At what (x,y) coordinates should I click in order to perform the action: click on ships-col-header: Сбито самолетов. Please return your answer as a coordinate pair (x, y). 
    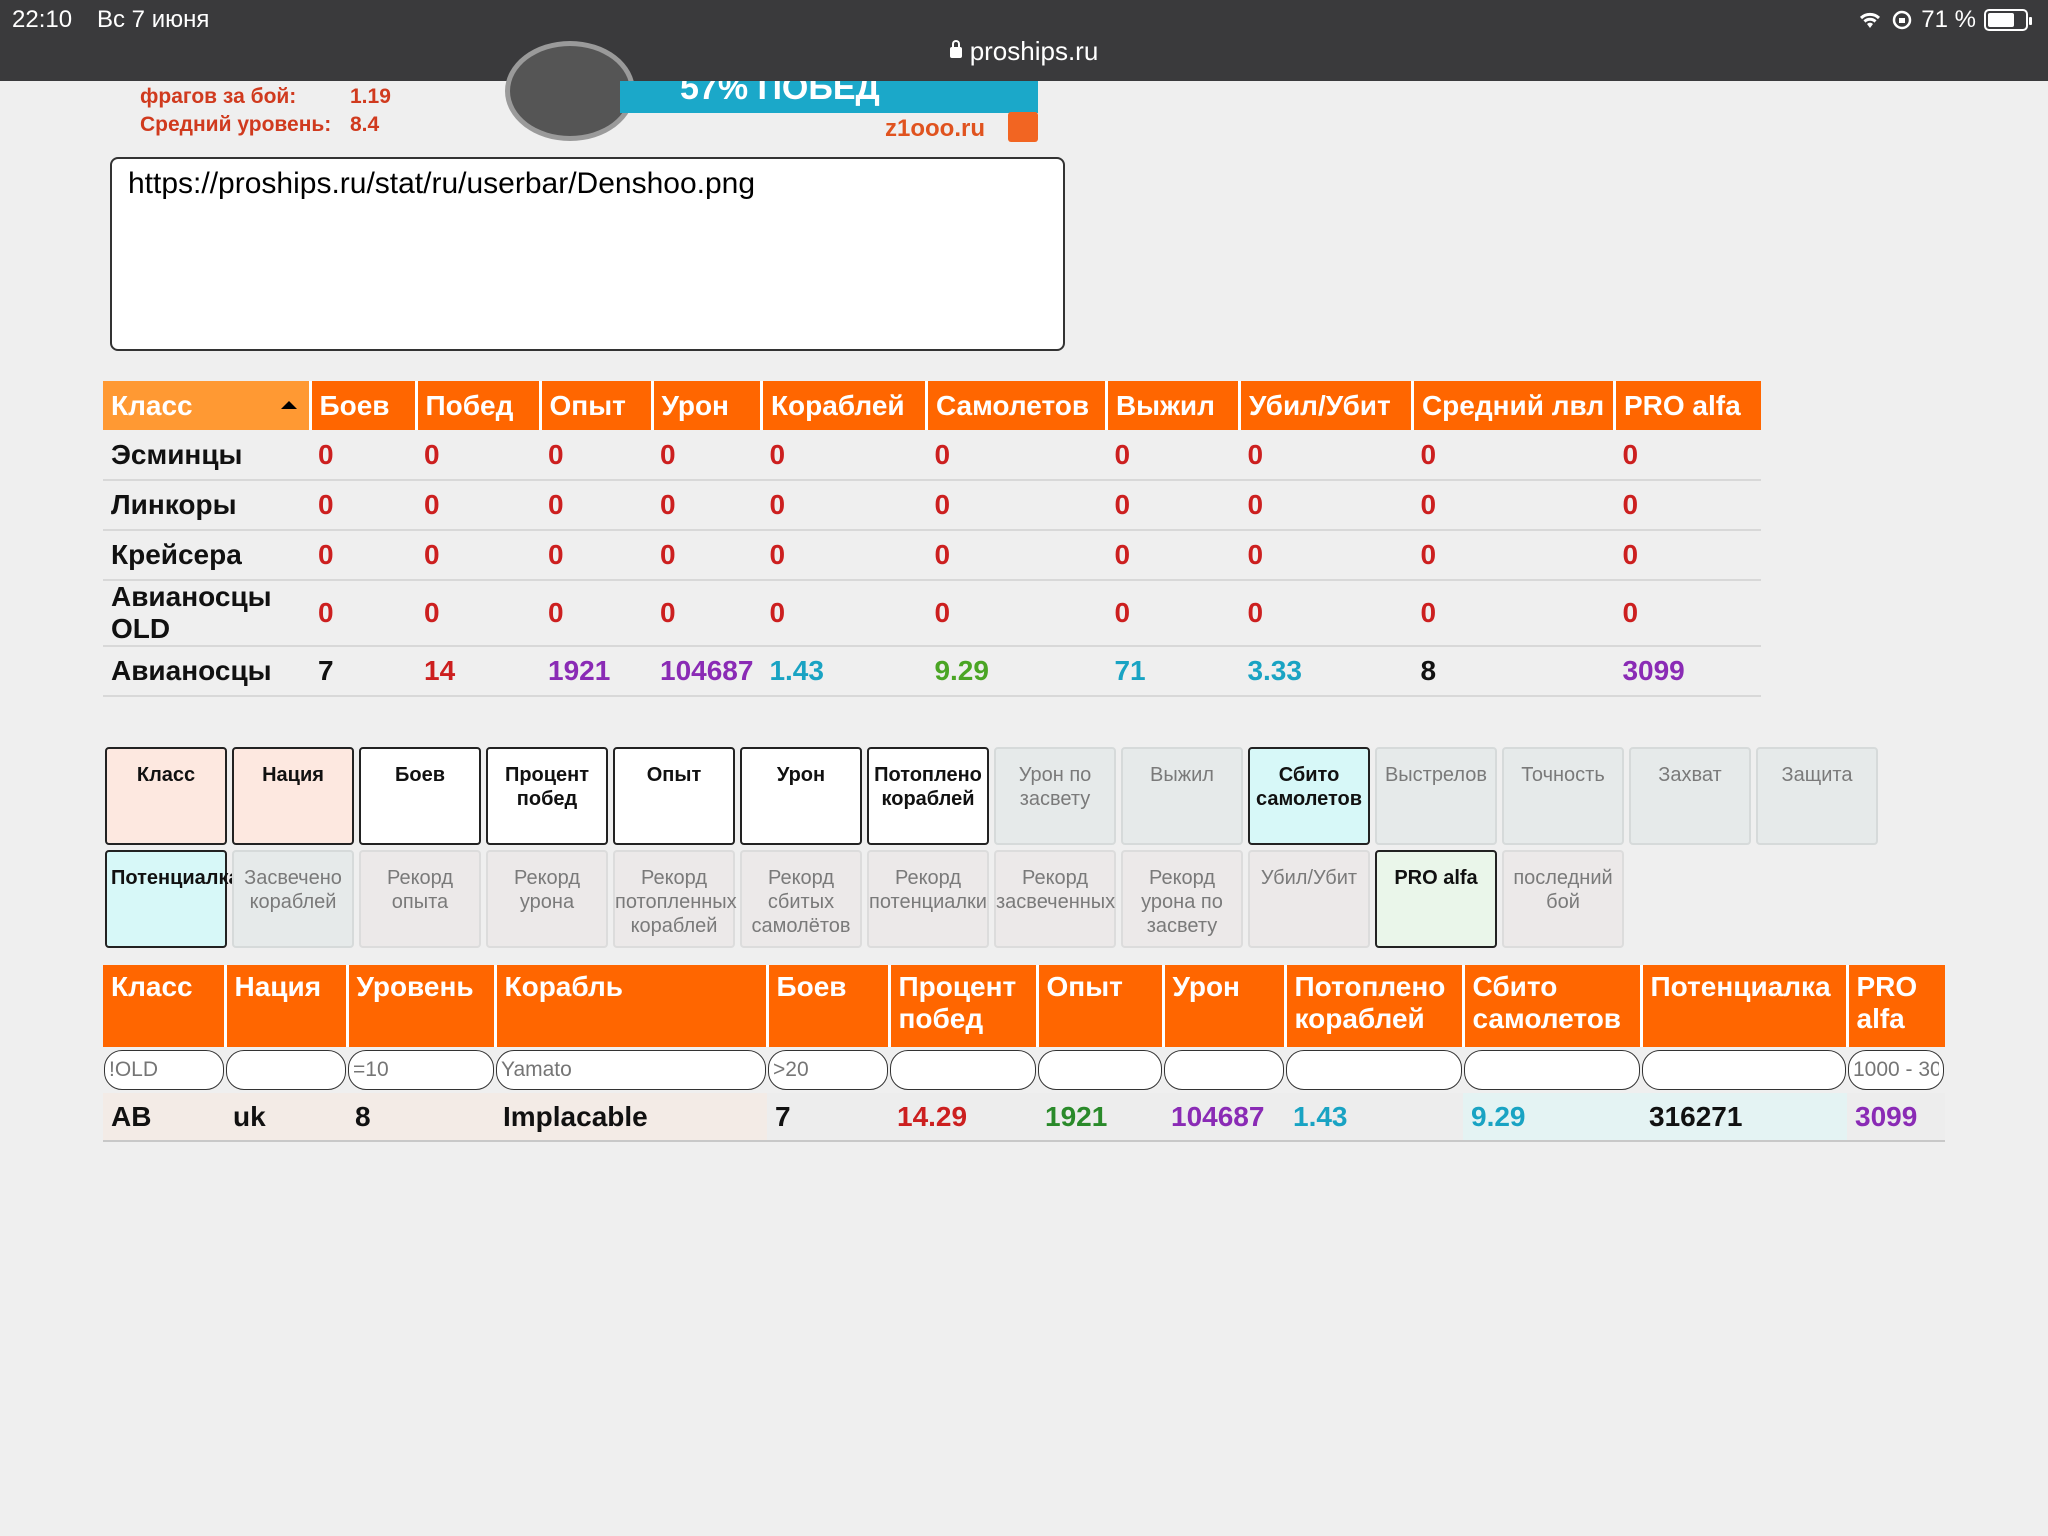
    Looking at the image, I should click on (1553, 1006).